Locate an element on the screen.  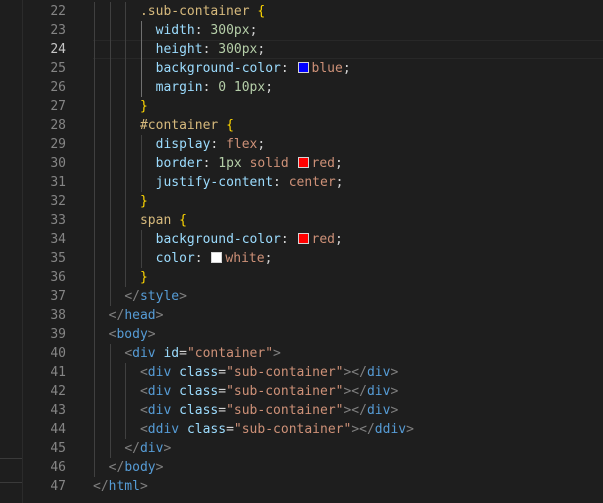
code-token: border is located at coordinates (179, 163).